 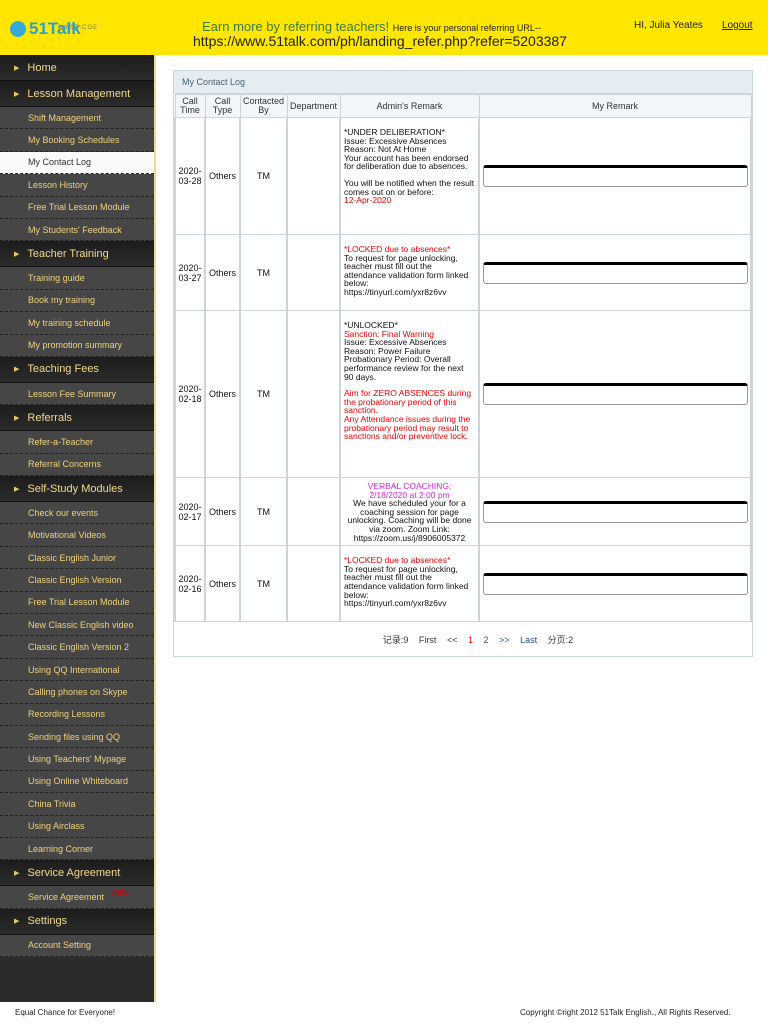 What do you see at coordinates (77, 418) in the screenshot?
I see `sidebar-section-referrals: ▶ Referrals` at bounding box center [77, 418].